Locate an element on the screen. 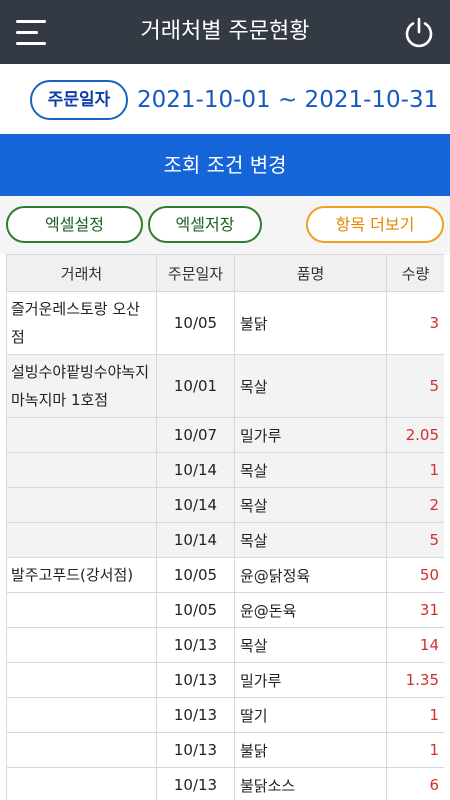 The image size is (450, 800). table-row: 즐거운레스토랑 오산점 10/05 불닭 3 is located at coordinates (225, 323).